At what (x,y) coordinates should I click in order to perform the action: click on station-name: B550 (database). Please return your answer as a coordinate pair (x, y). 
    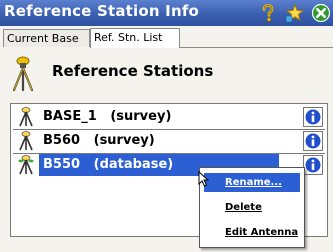
    Looking at the image, I should click on (108, 164).